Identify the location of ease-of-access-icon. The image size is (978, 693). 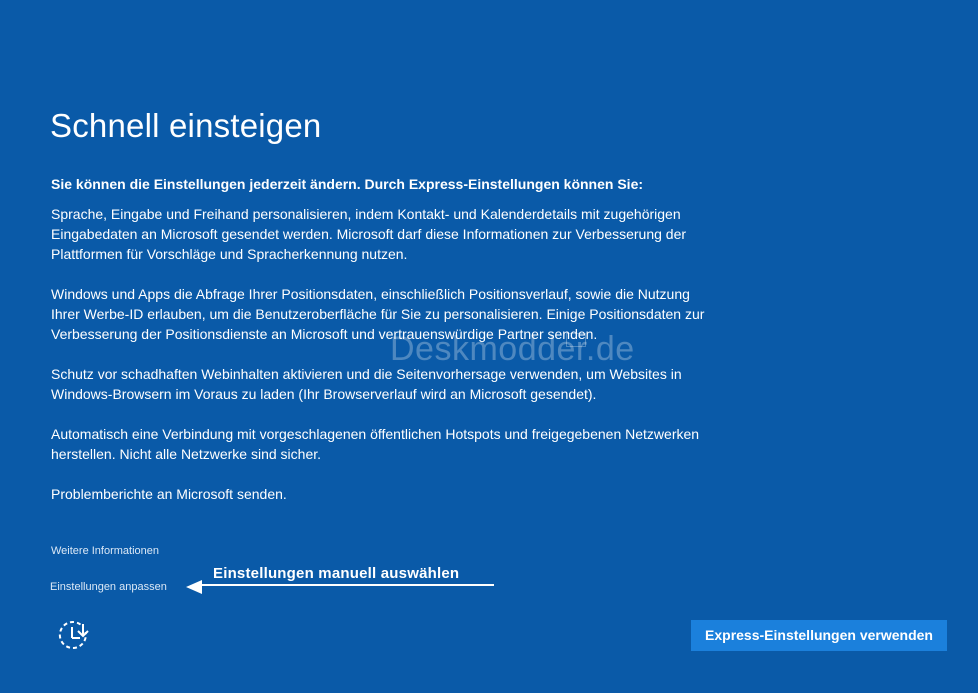
(74, 636).